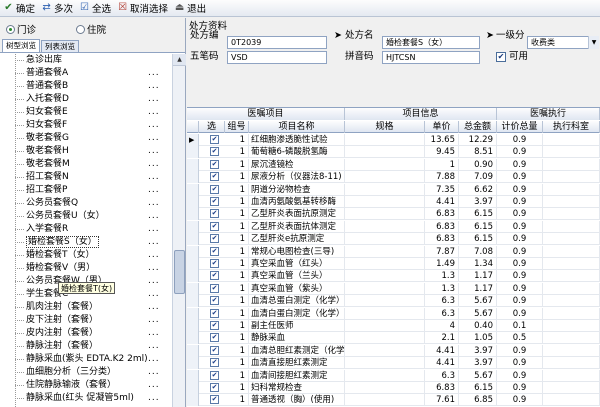 The height and width of the screenshot is (407, 600). What do you see at coordinates (478, 152) in the screenshot?
I see `cell-total: 8.51` at bounding box center [478, 152].